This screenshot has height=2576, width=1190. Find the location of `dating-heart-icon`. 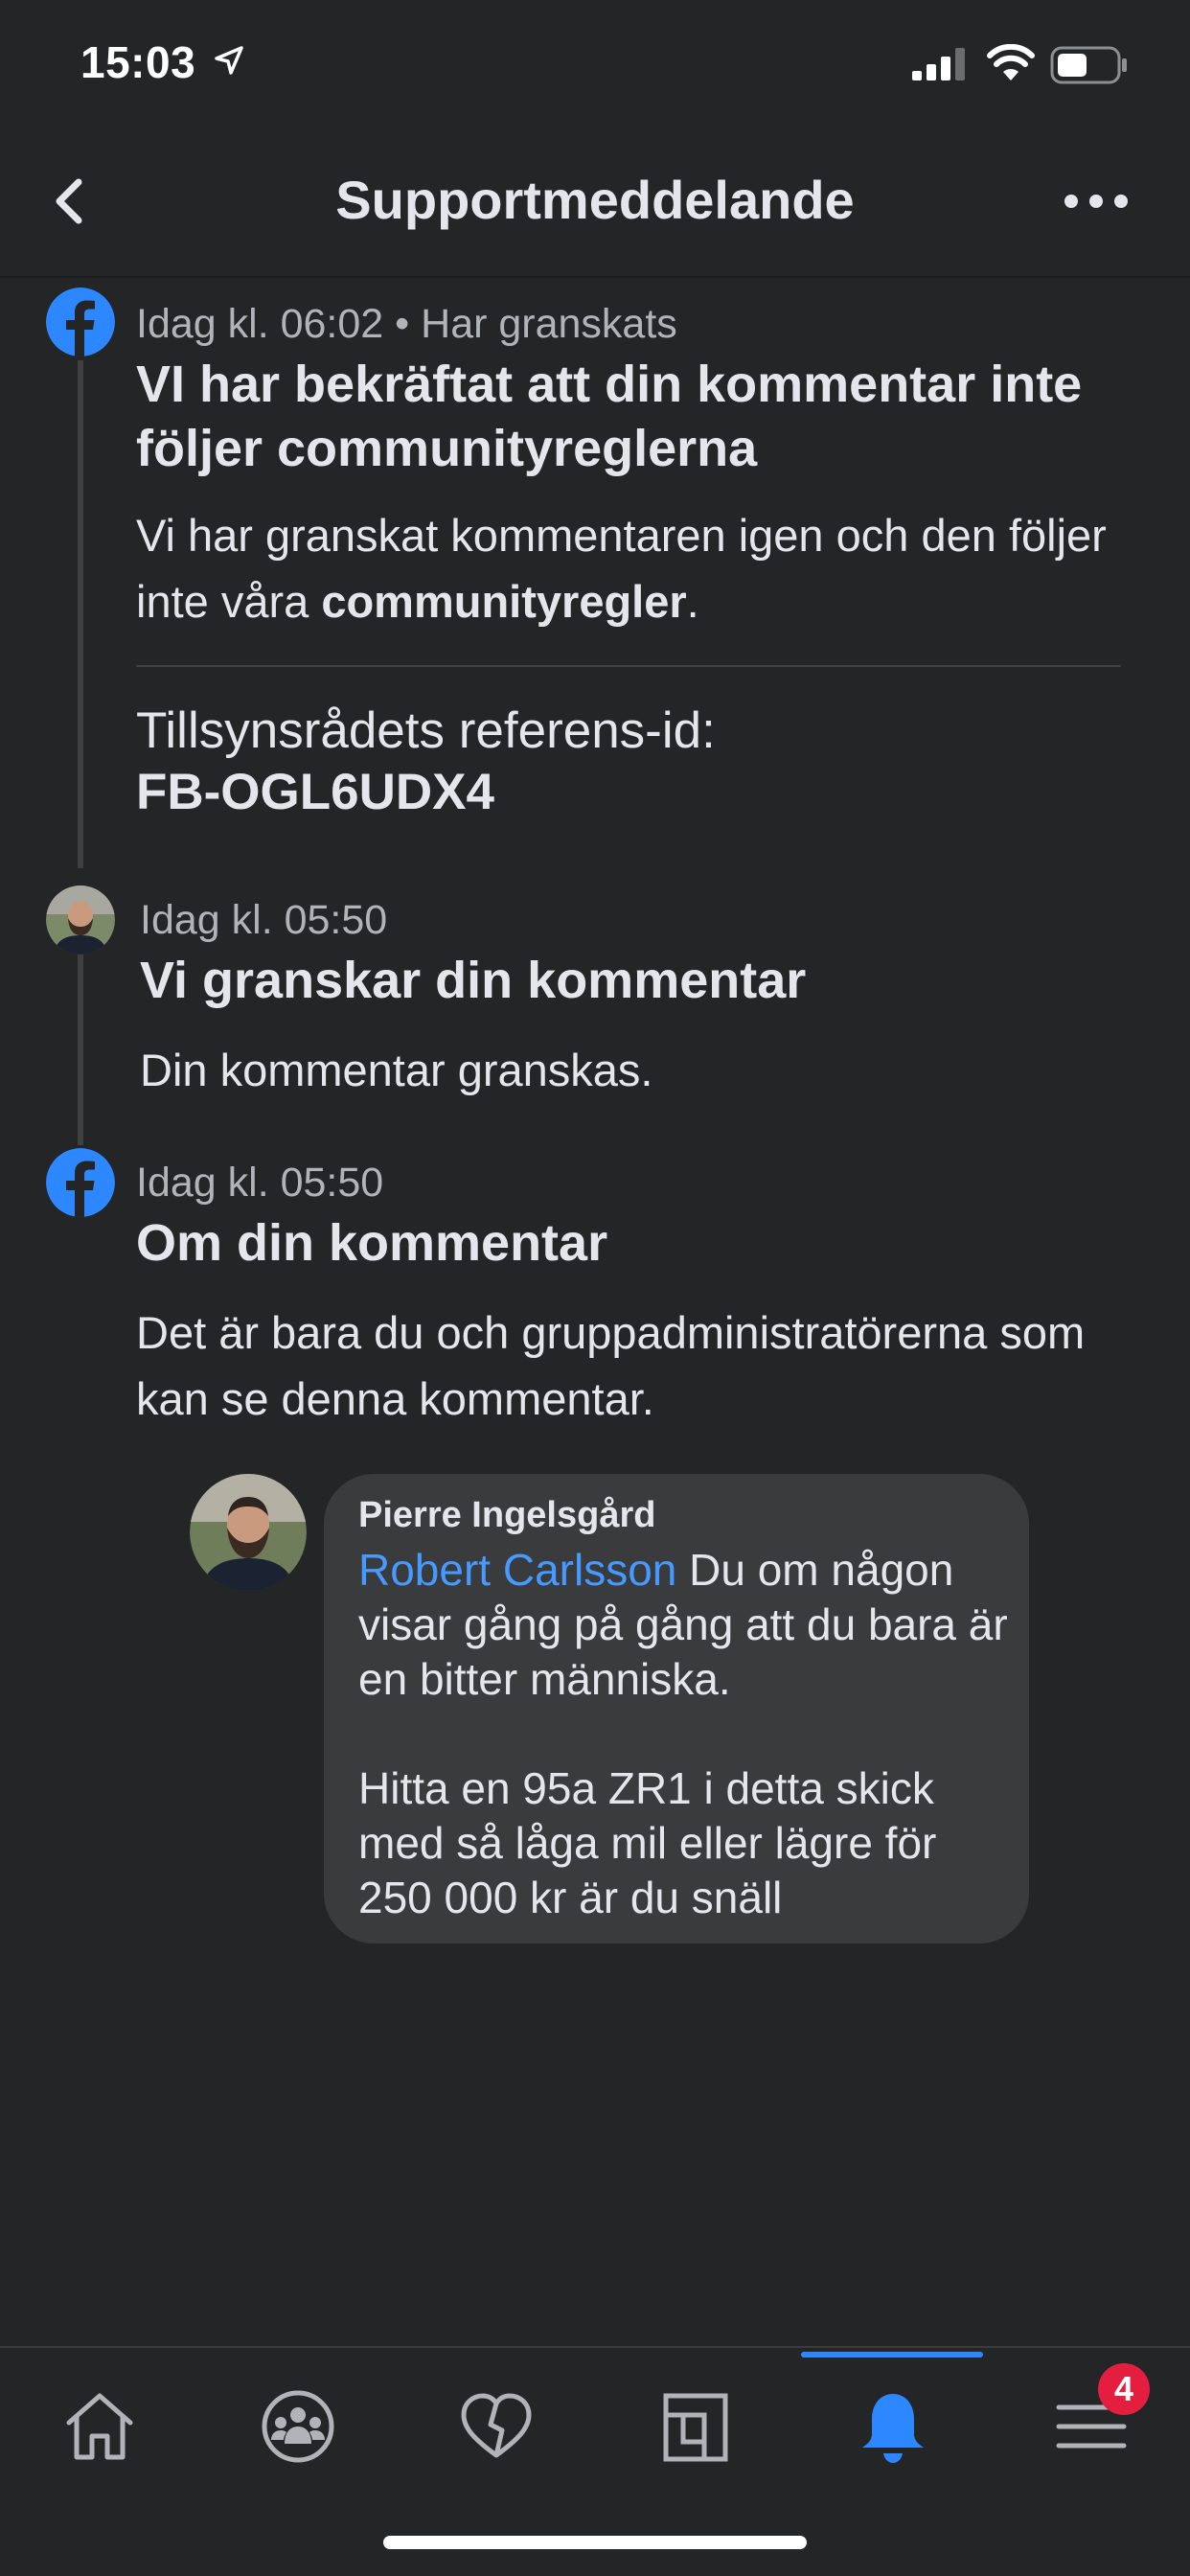

dating-heart-icon is located at coordinates (497, 2425).